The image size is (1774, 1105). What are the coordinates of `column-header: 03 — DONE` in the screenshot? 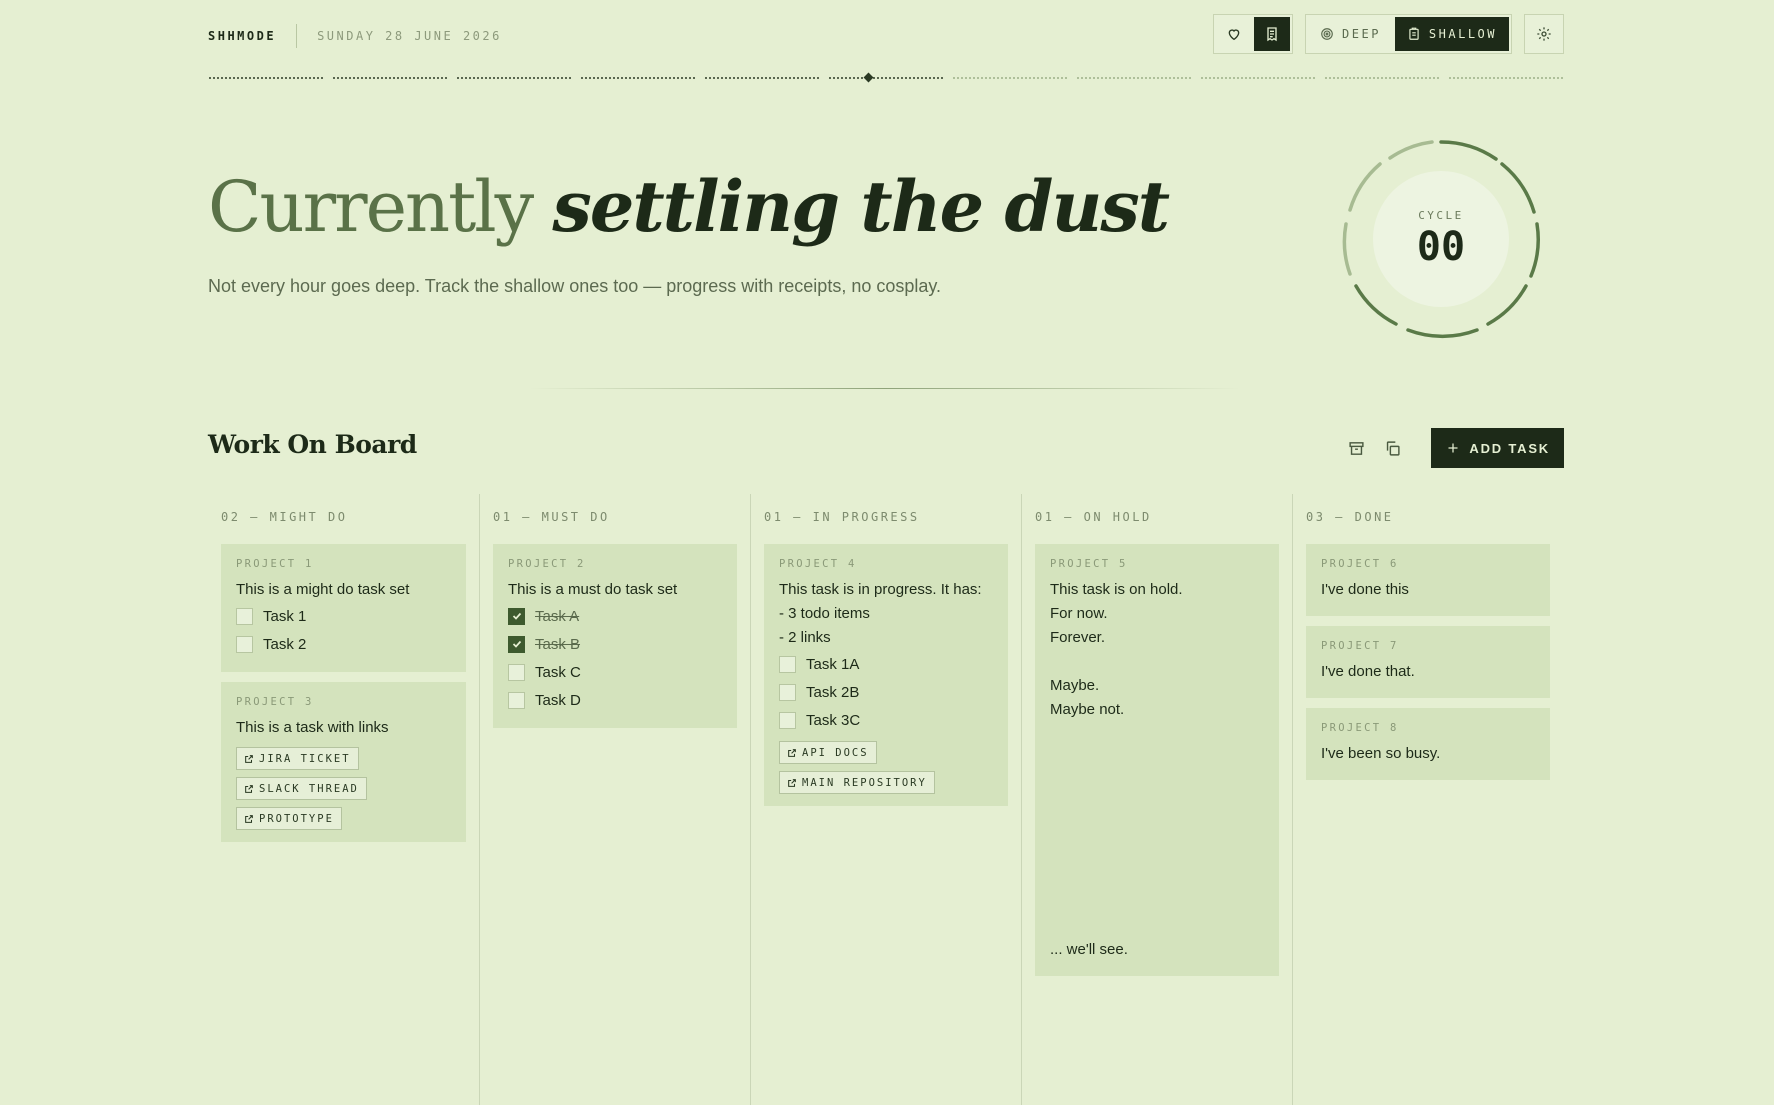 It's located at (1350, 517).